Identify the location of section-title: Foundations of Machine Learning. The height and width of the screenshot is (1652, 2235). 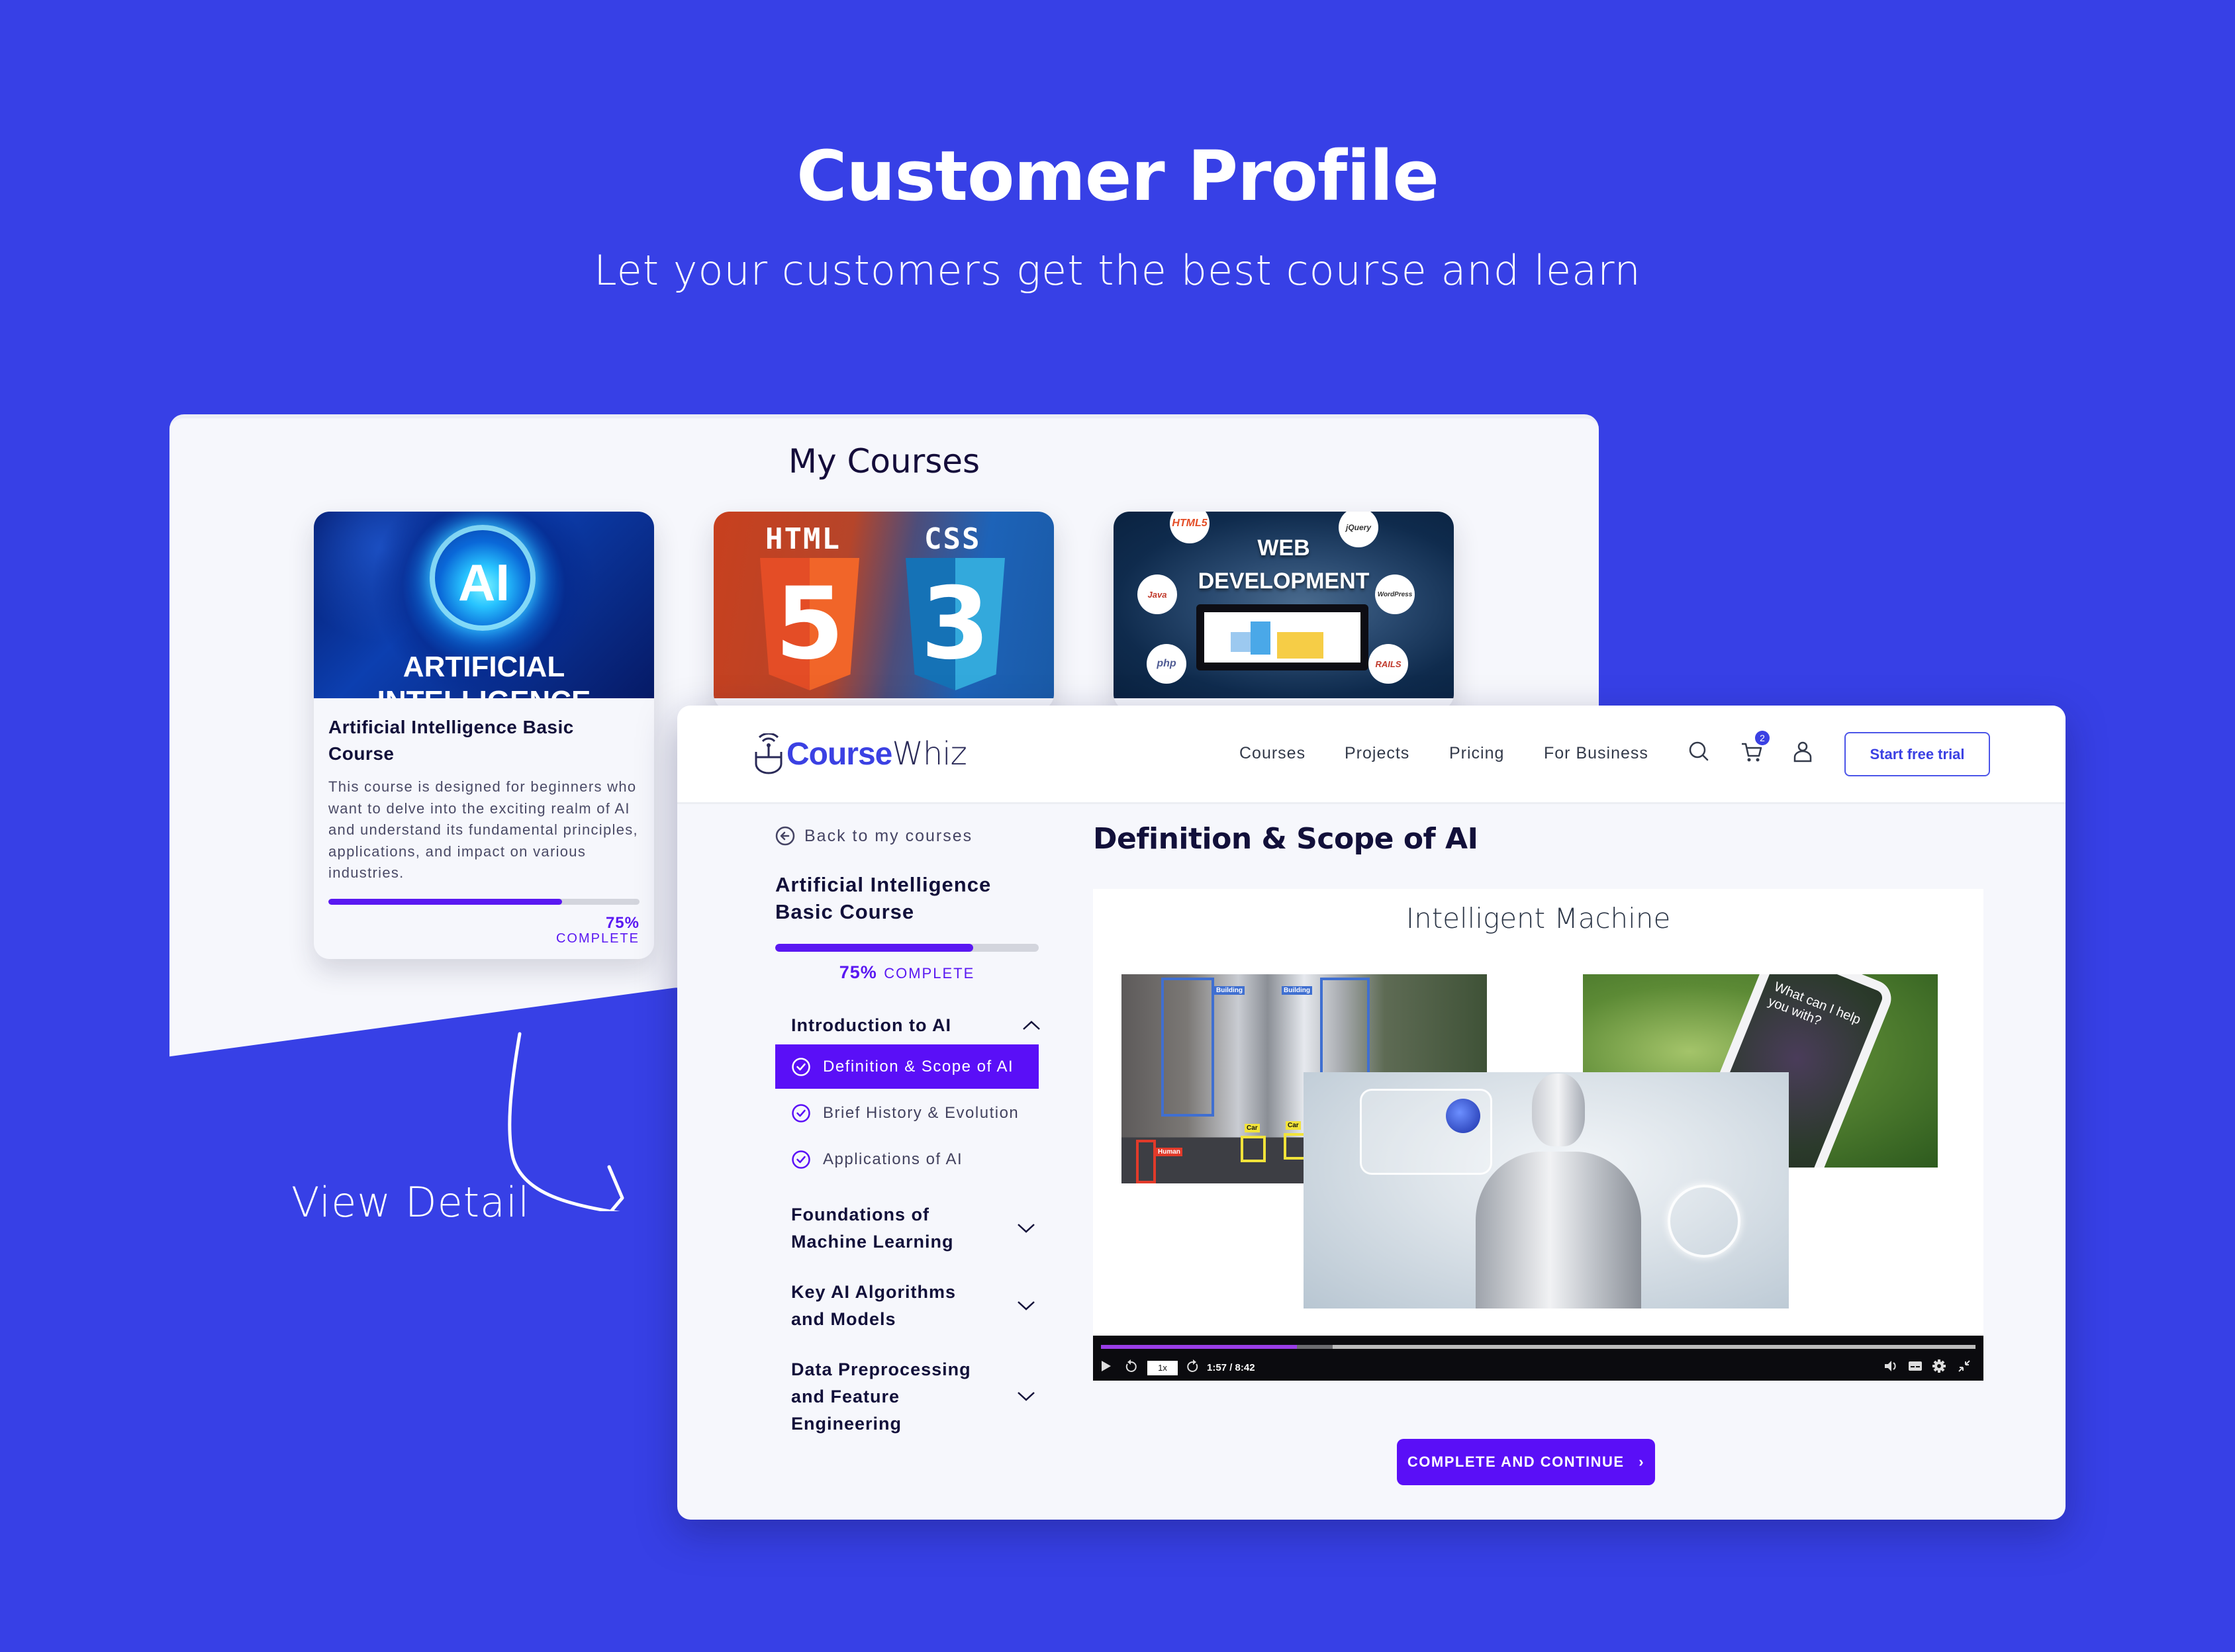
(873, 1228).